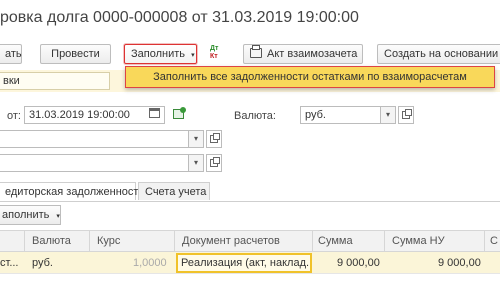  What do you see at coordinates (108, 241) in the screenshot?
I see `column-header-rate: Курс` at bounding box center [108, 241].